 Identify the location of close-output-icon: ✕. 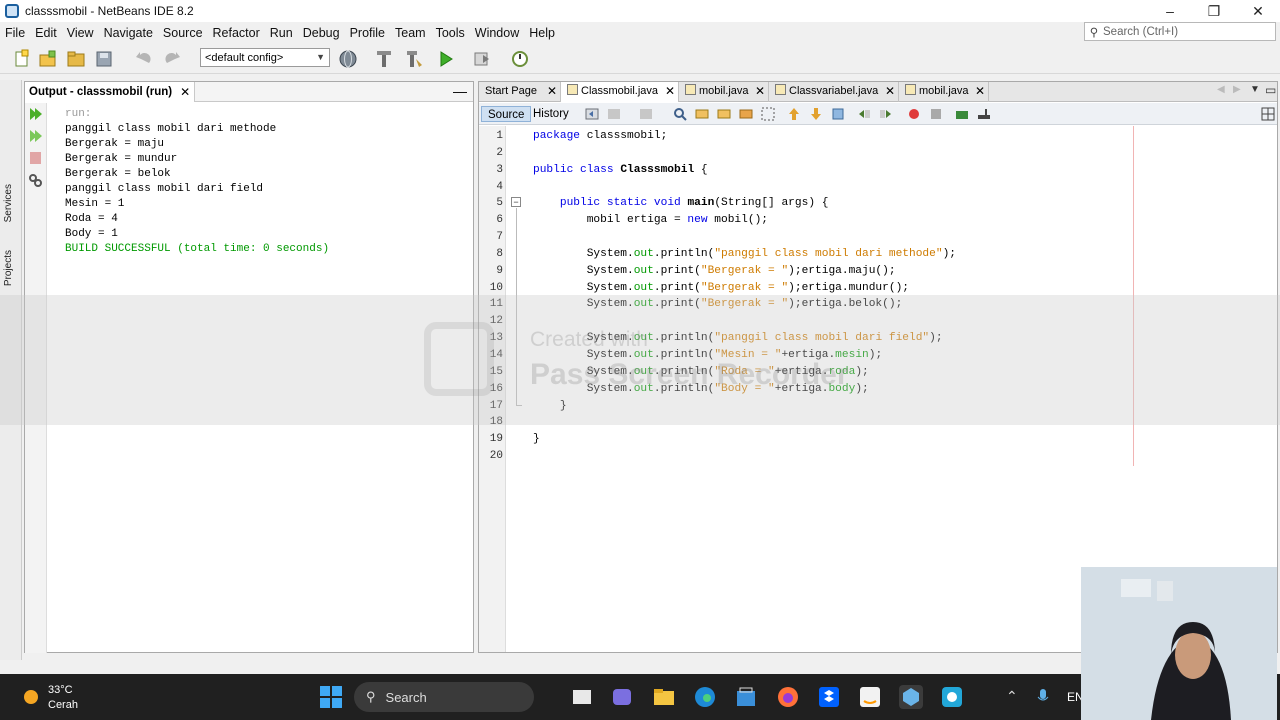
(185, 92).